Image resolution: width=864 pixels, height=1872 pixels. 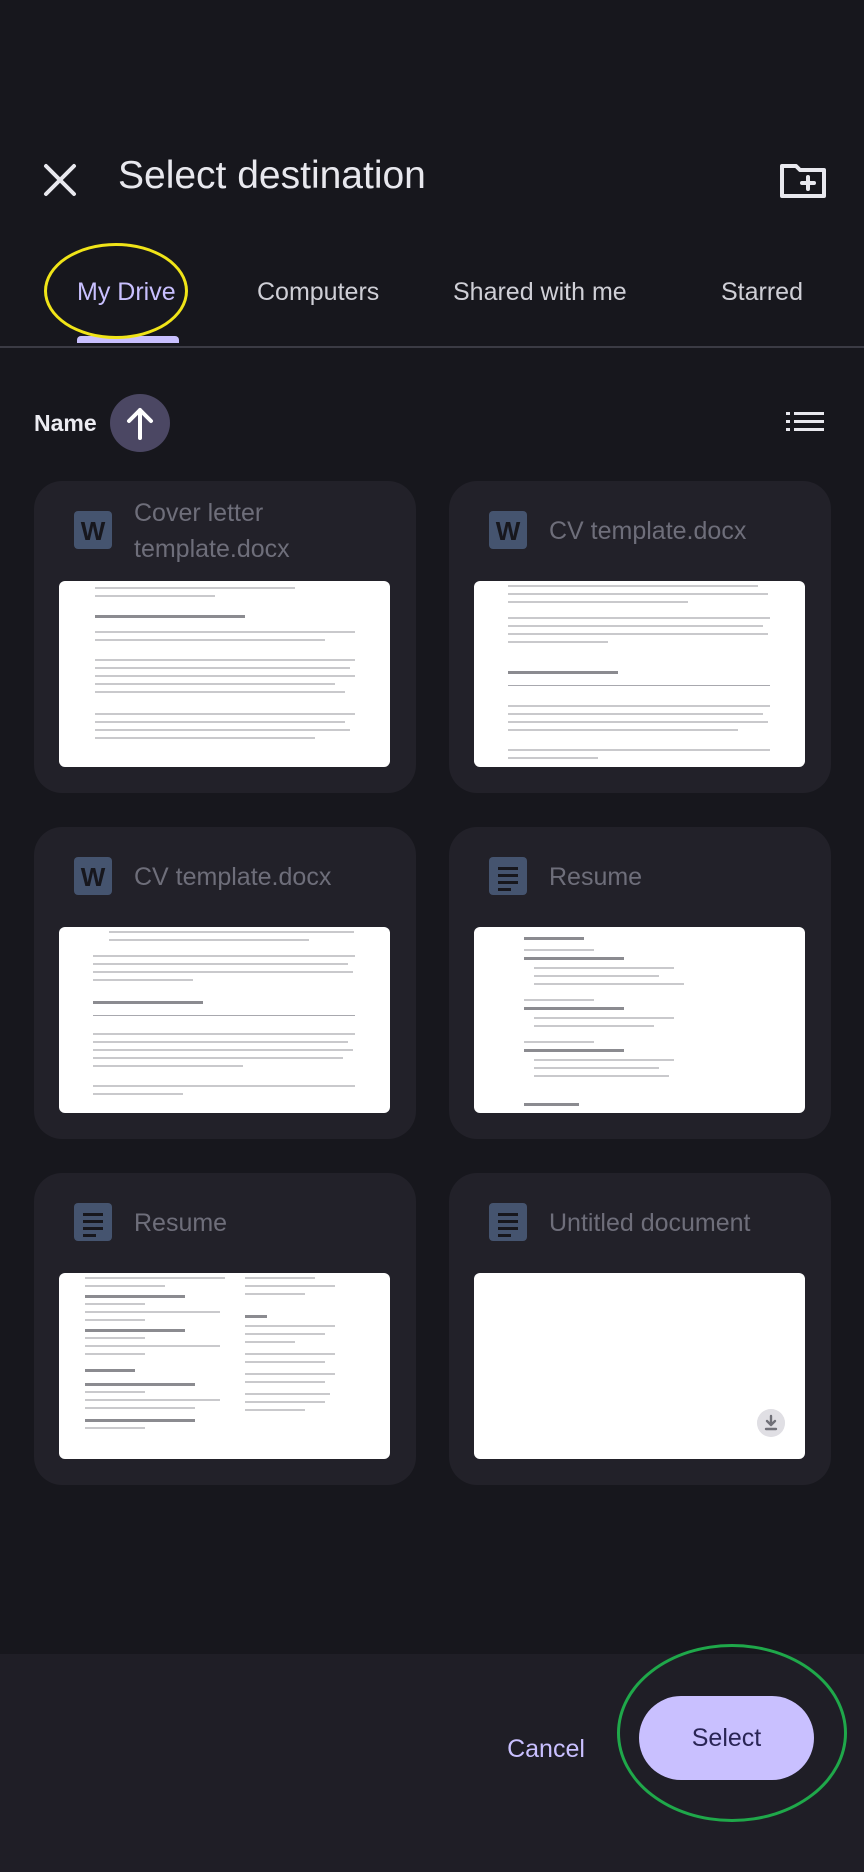 I want to click on new-folder-icon, so click(x=803, y=181).